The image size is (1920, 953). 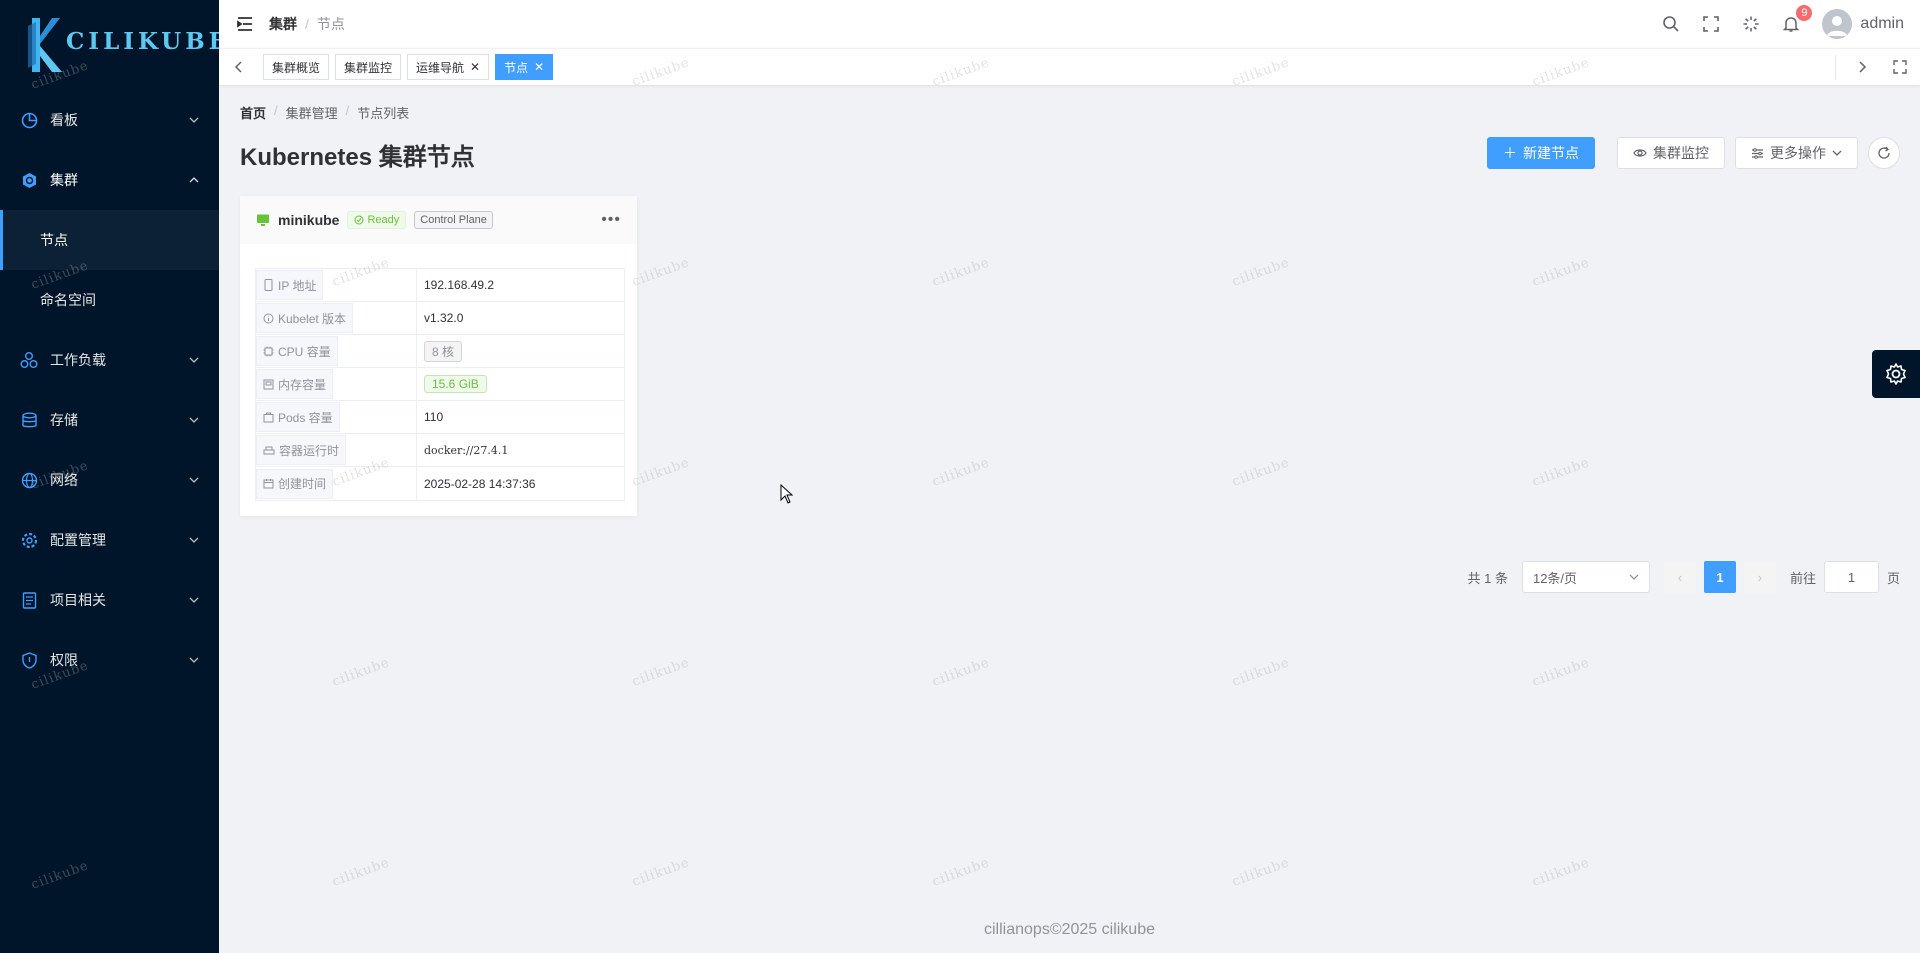 I want to click on detail-label-box: CPU 容量, so click(x=297, y=351).